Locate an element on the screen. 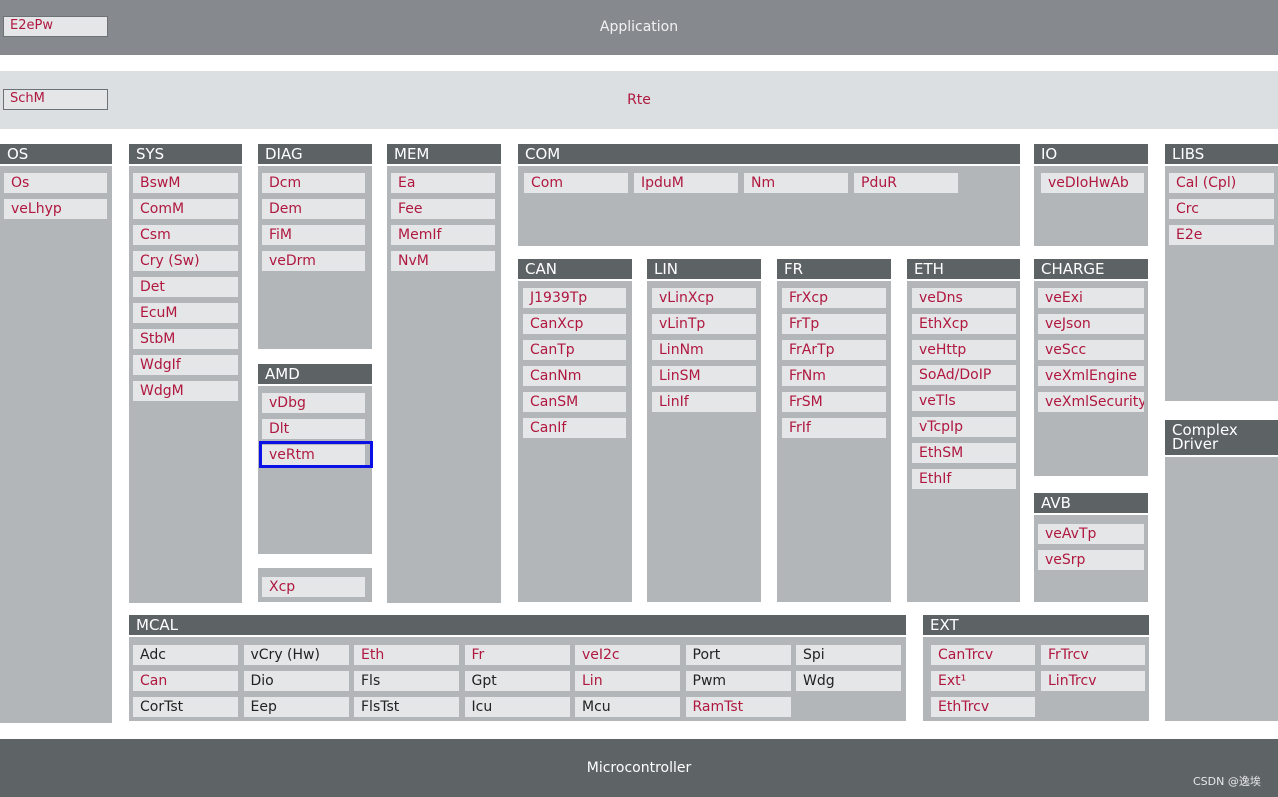 This screenshot has width=1278, height=797. module-vlinxcp: vLinXcp is located at coordinates (704, 298).